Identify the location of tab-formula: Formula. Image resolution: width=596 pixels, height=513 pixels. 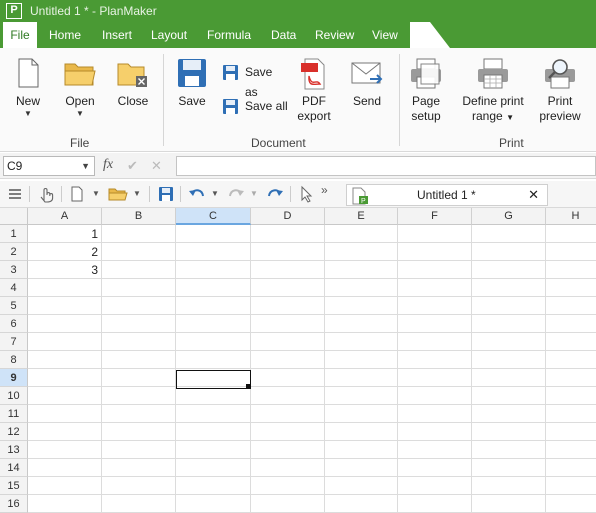
(229, 35).